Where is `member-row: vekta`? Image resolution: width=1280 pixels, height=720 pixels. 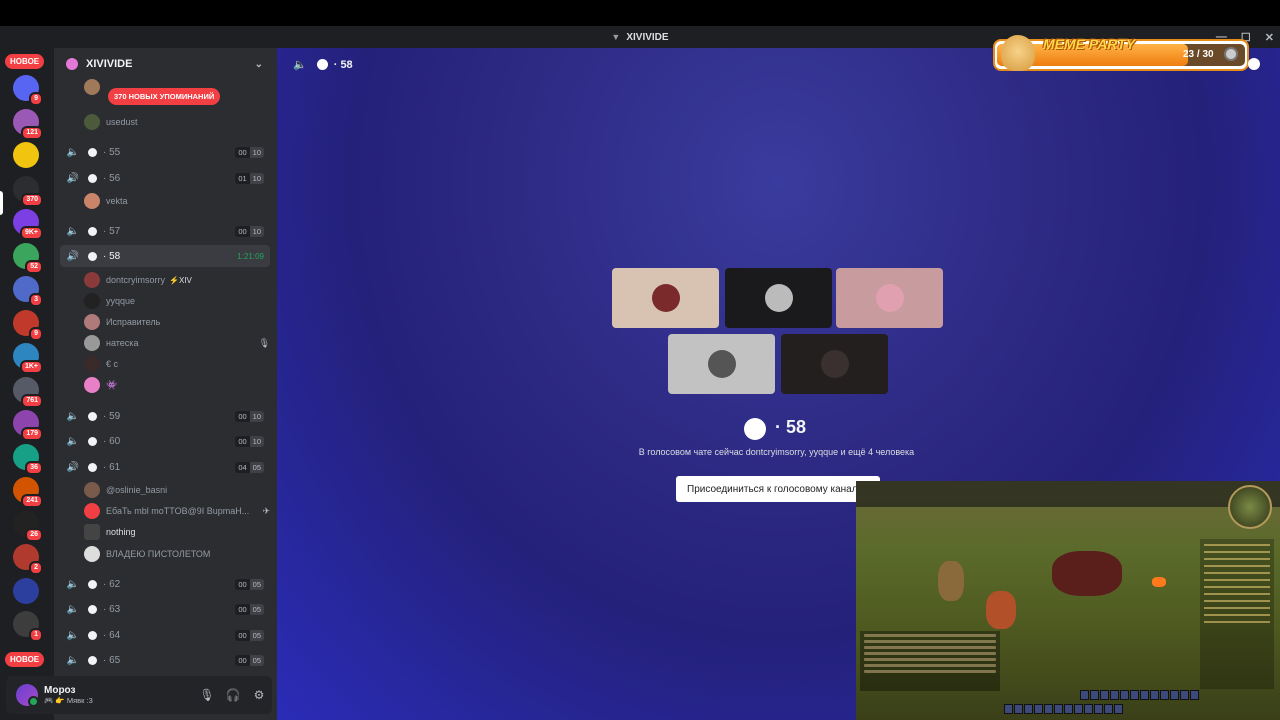
member-row: vekta is located at coordinates (177, 201).